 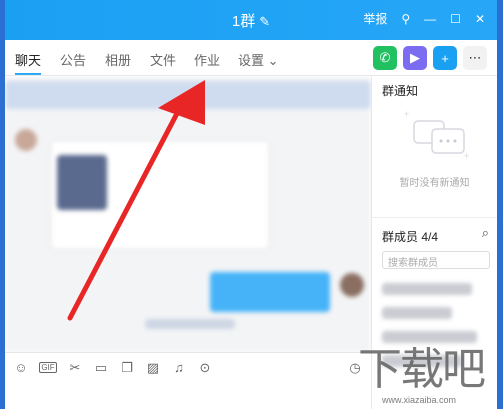 I want to click on maximize-icon: ☐, so click(x=455, y=19).